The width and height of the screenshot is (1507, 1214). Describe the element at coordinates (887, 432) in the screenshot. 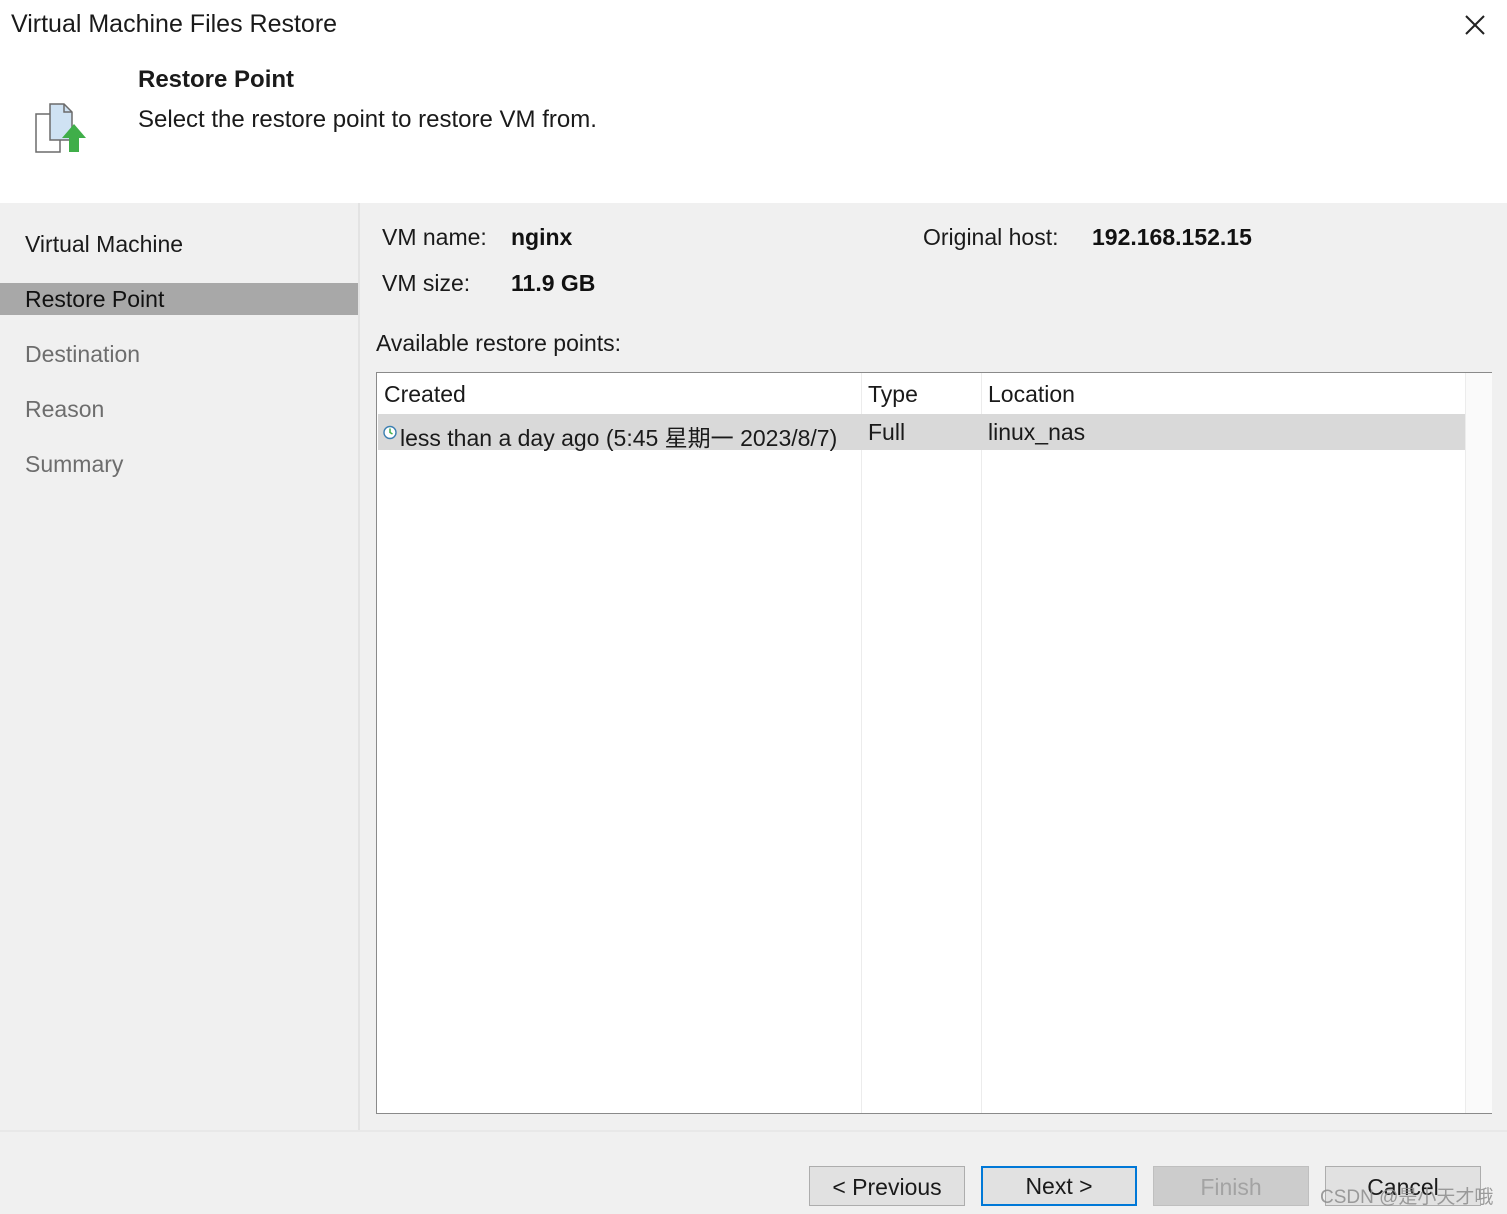

I see `cell-type: Full` at that location.